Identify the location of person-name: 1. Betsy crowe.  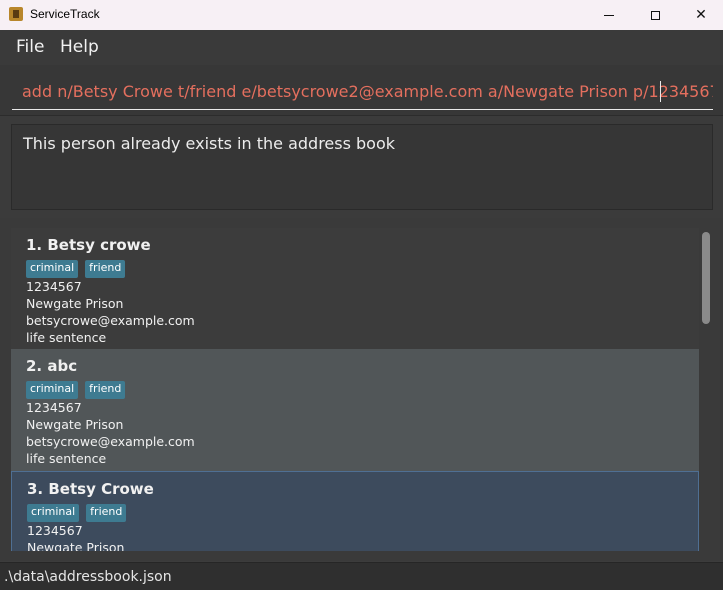
(88, 245).